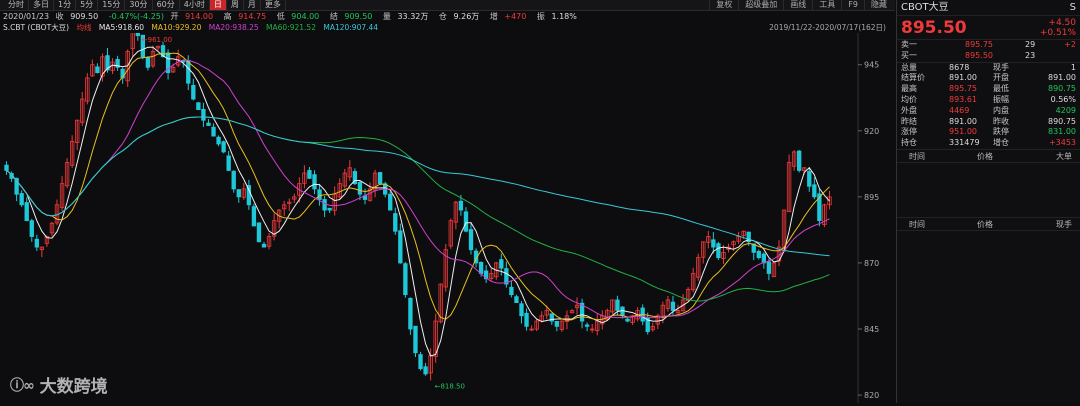 This screenshot has width=1080, height=406. Describe the element at coordinates (1063, 99) in the screenshot. I see `stat-value: 0.56%` at that location.